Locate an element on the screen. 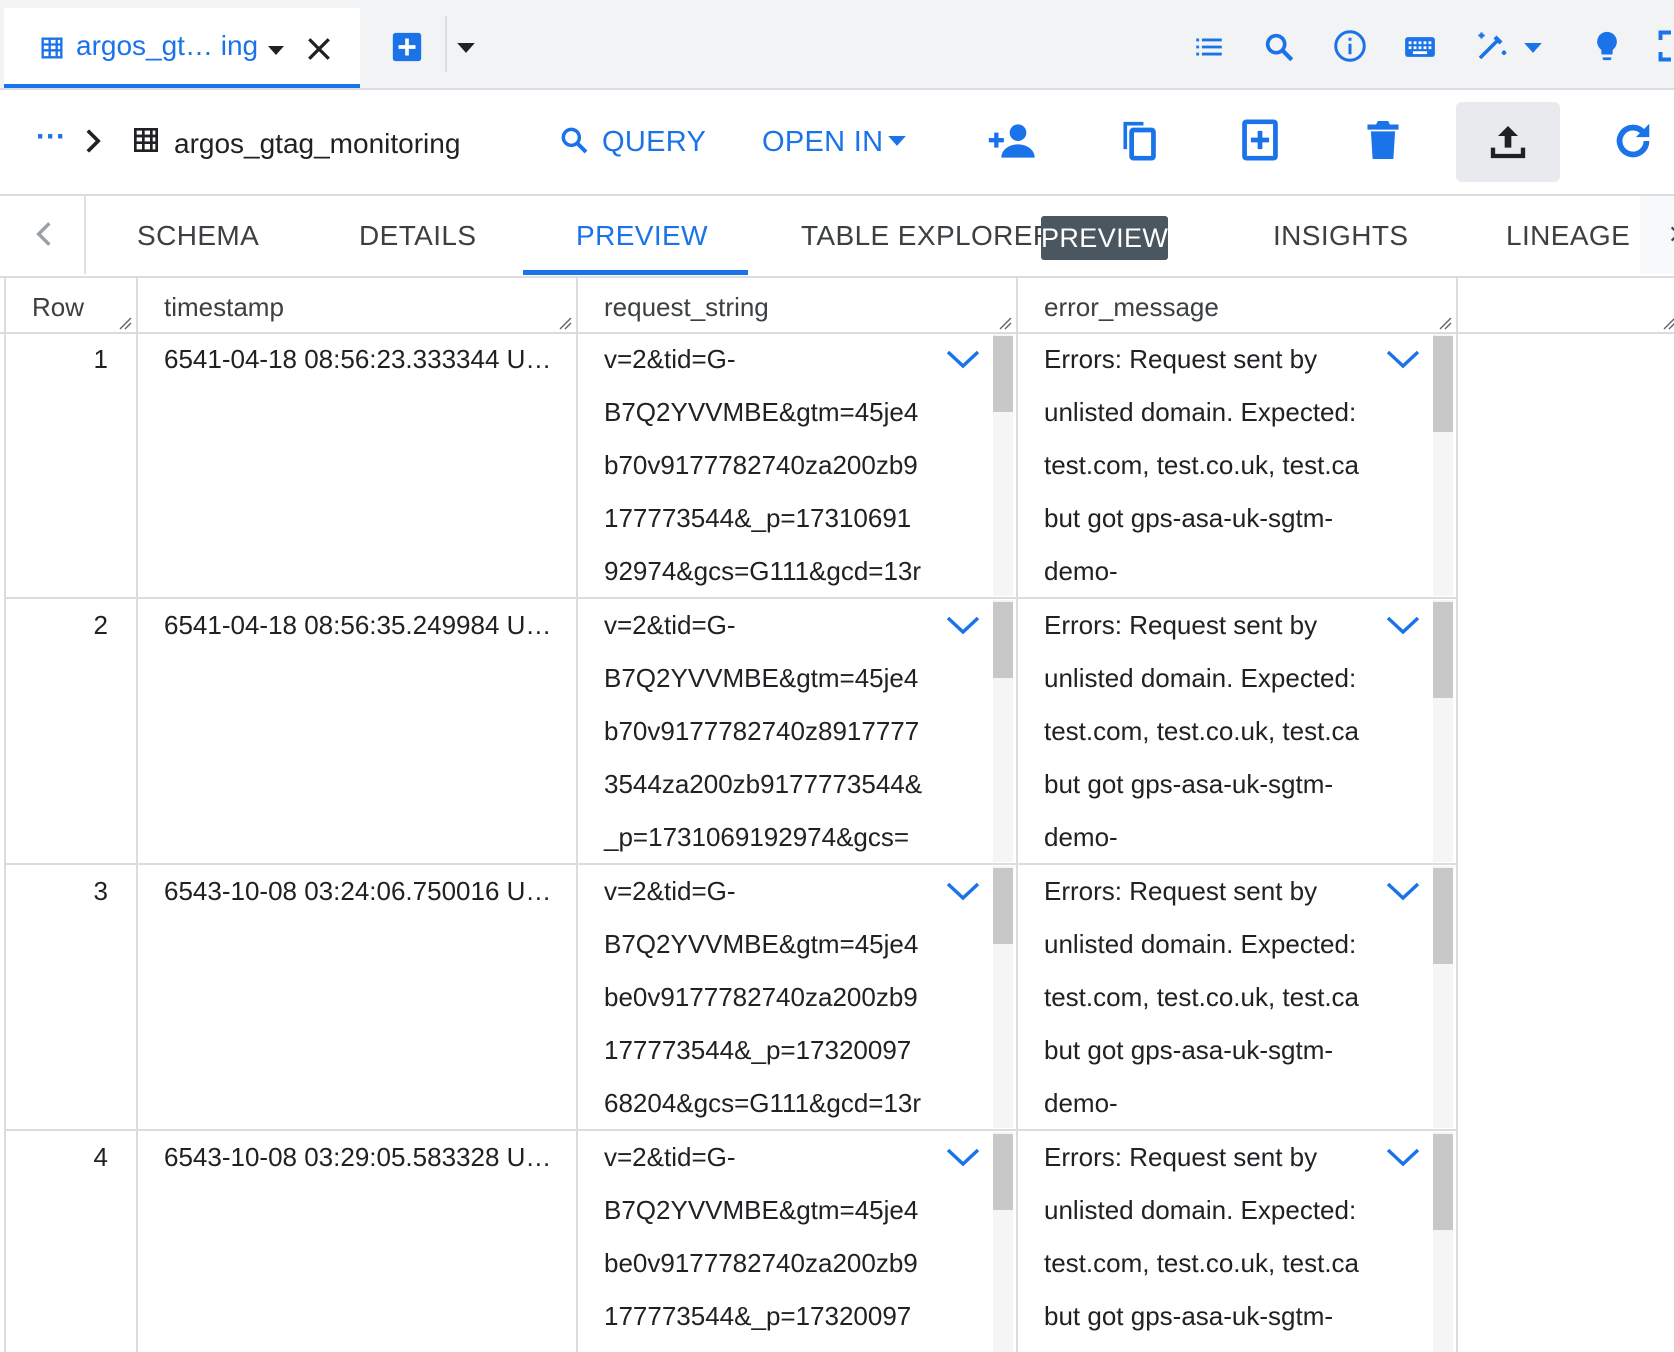 The height and width of the screenshot is (1352, 1674). magic-pen-icon is located at coordinates (1492, 46).